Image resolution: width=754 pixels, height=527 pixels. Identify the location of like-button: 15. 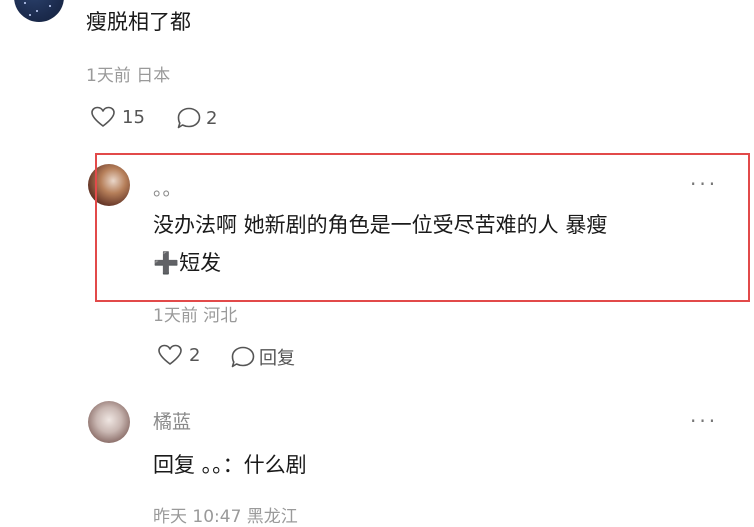
(117, 117).